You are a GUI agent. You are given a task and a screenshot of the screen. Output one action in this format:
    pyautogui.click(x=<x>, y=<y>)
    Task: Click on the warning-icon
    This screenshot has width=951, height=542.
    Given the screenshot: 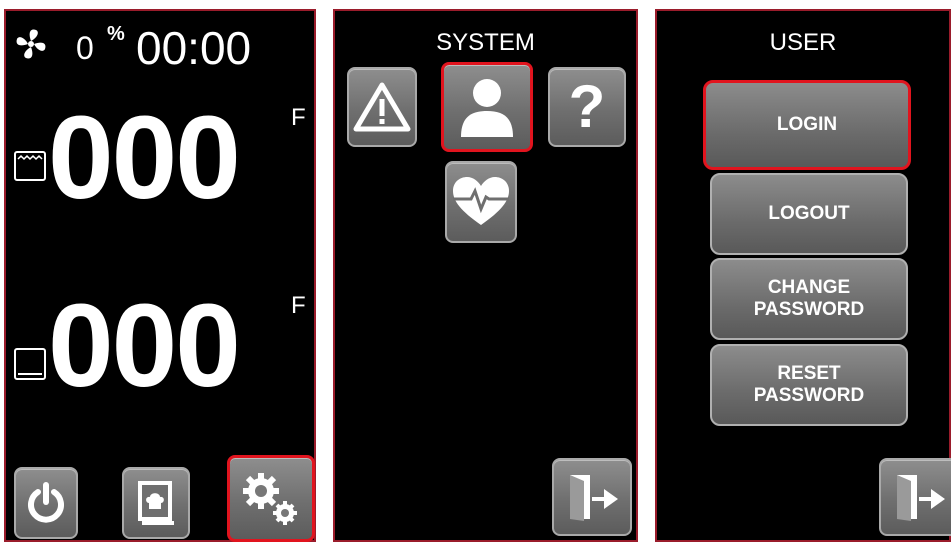 What is the action you would take?
    pyautogui.click(x=382, y=107)
    